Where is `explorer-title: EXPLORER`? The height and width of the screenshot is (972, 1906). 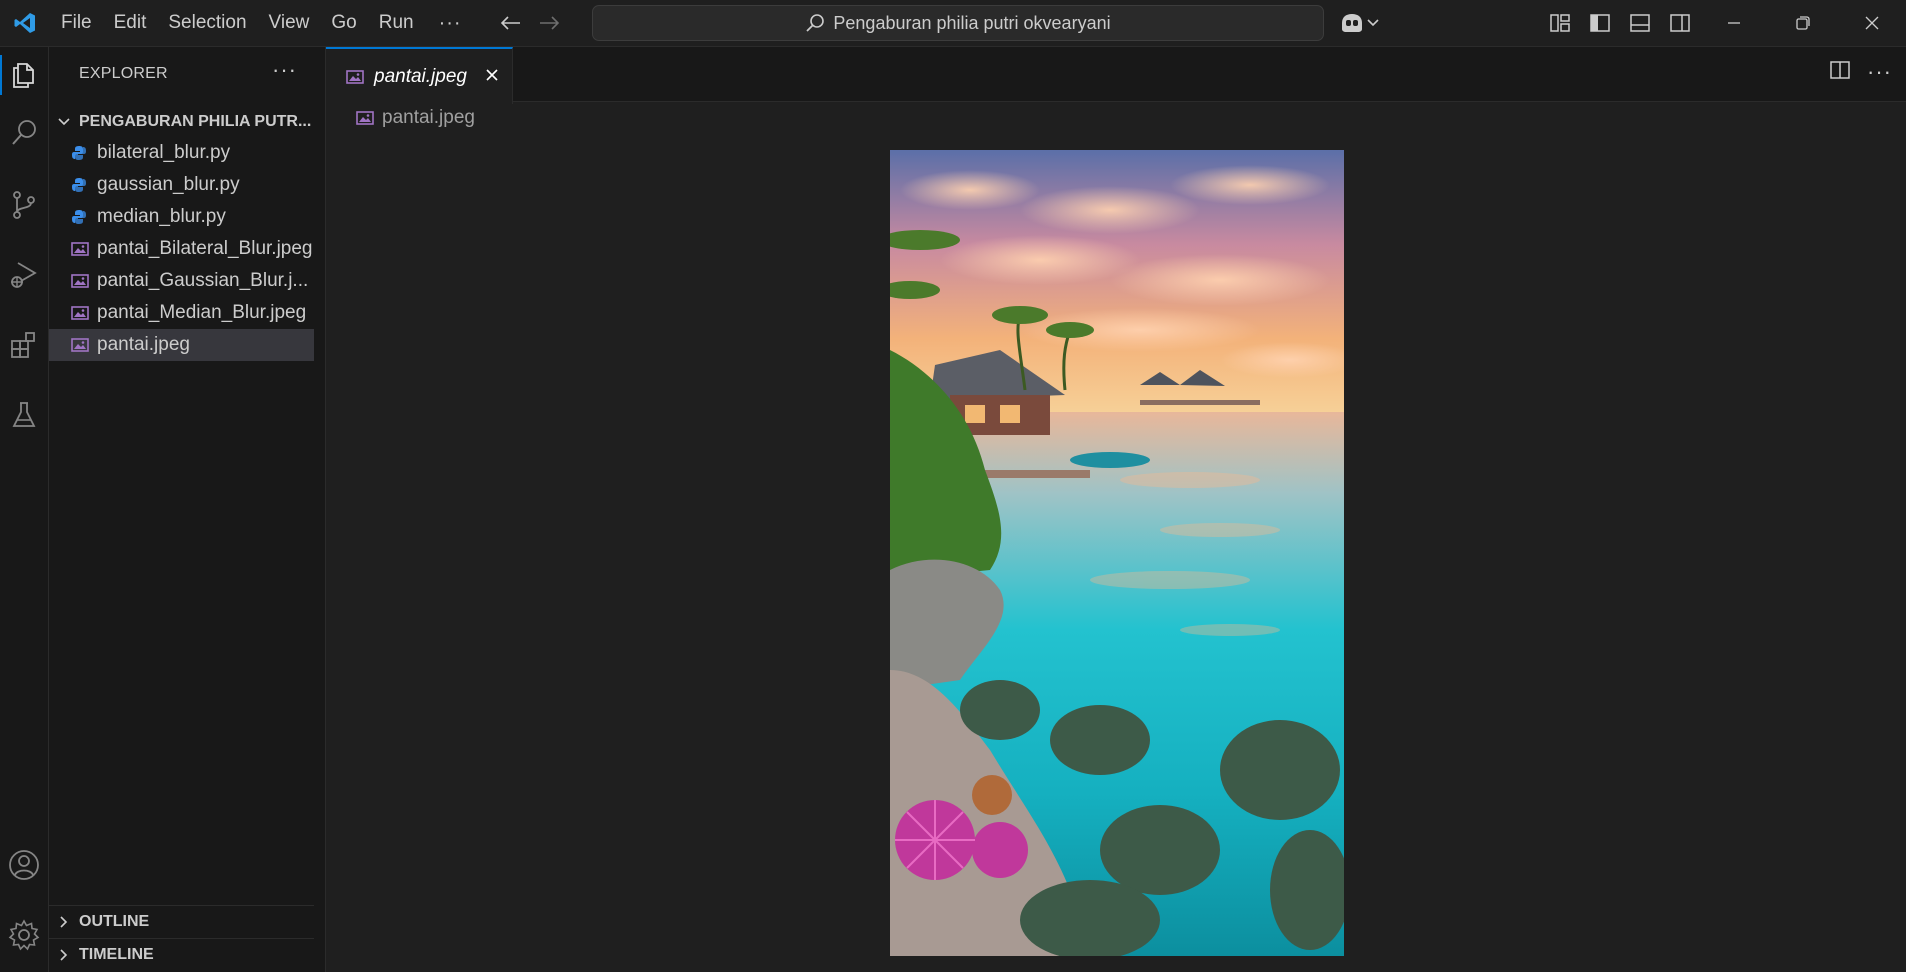
explorer-title: EXPLORER is located at coordinates (123, 73).